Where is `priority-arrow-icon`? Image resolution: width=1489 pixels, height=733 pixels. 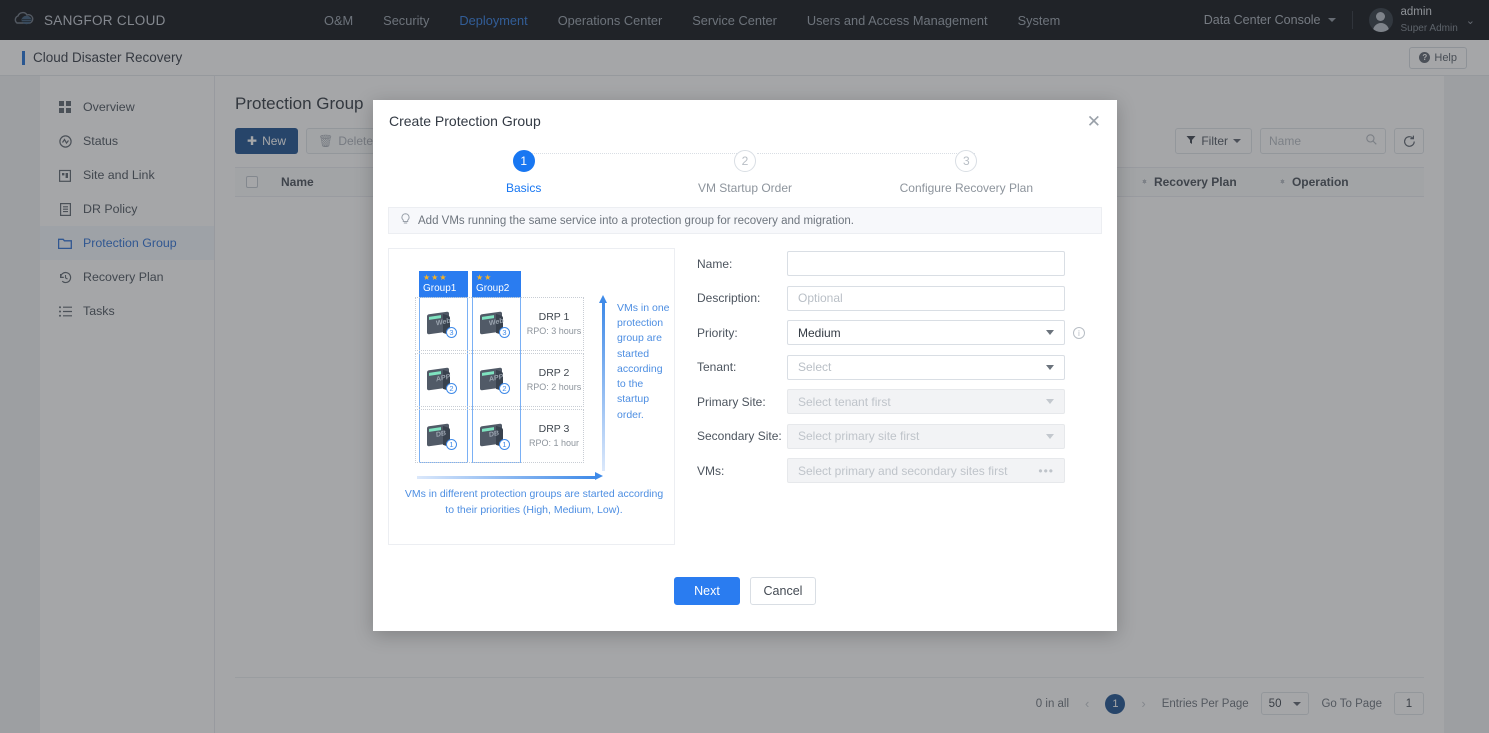 priority-arrow-icon is located at coordinates (510, 476).